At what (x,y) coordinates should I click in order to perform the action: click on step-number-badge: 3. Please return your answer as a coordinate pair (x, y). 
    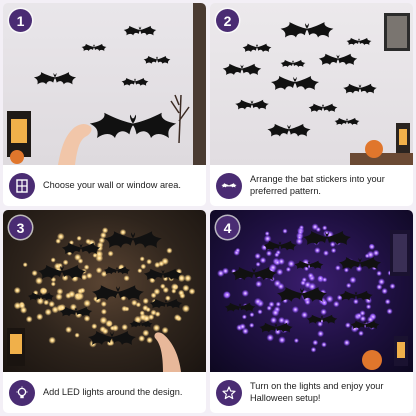
    Looking at the image, I should click on (20, 227).